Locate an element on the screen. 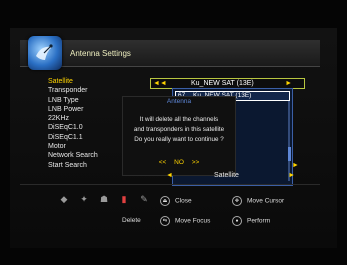 Image resolution: width=347 pixels, height=265 pixels. menu-item-22khz: 22KHz is located at coordinates (73, 118).